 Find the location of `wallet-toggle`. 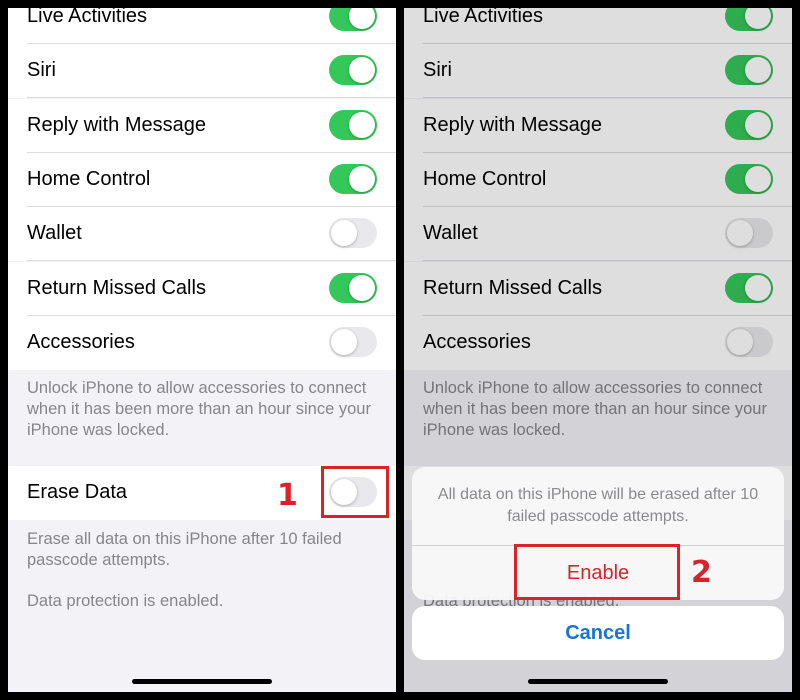

wallet-toggle is located at coordinates (353, 233).